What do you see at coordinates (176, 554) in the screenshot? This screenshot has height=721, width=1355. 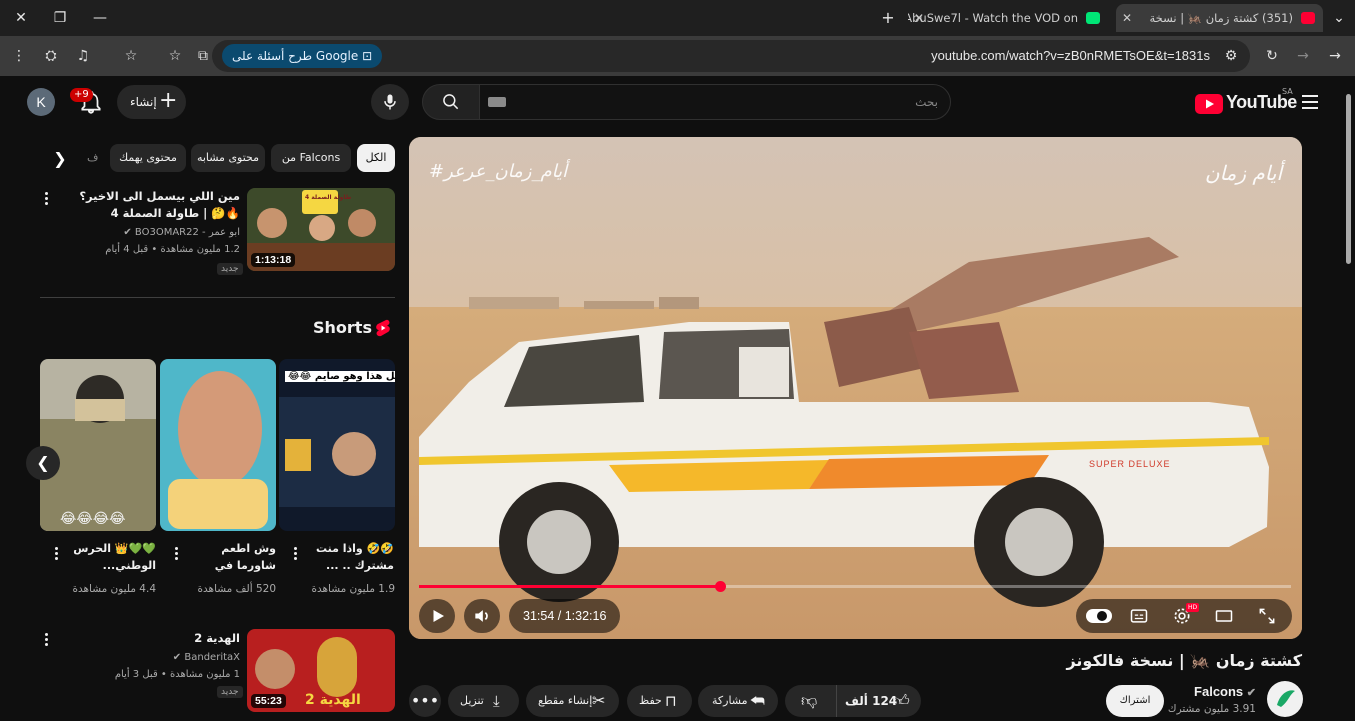 I see `short-2-more-icon` at bounding box center [176, 554].